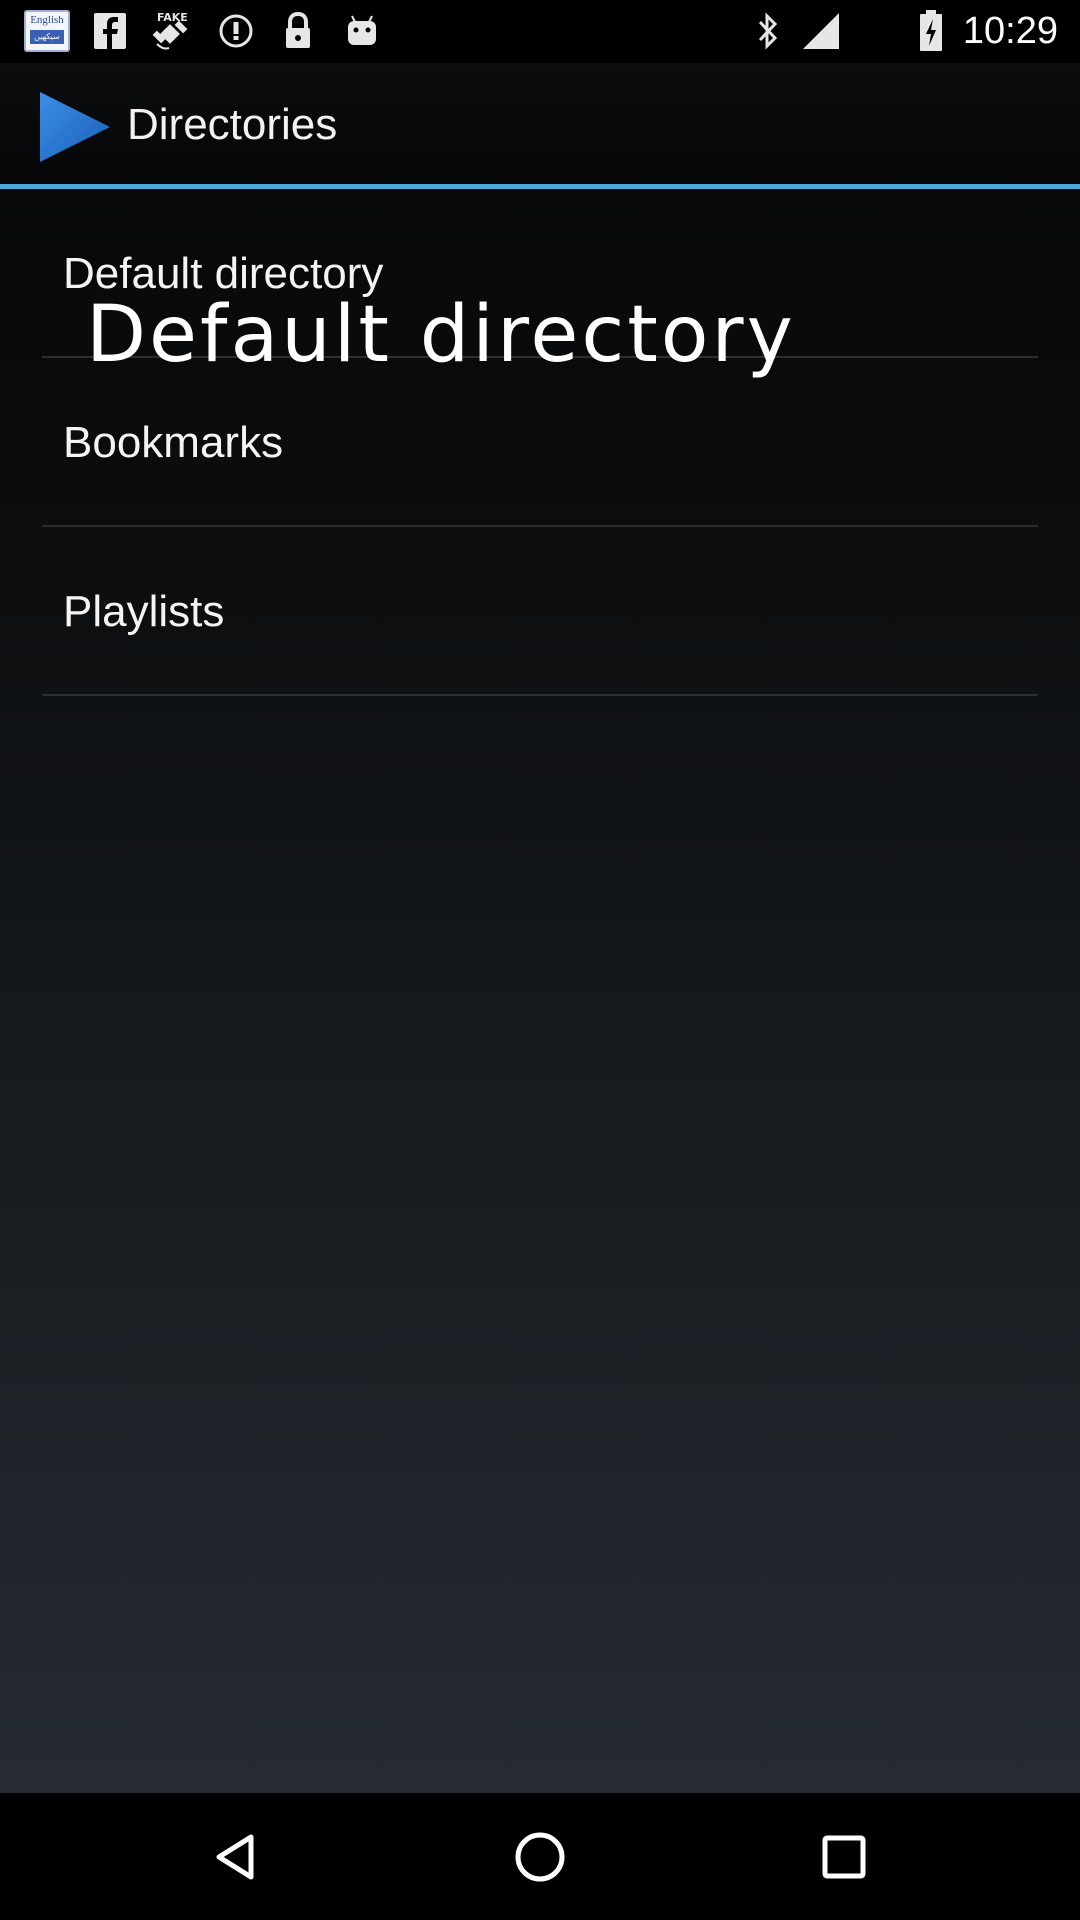  What do you see at coordinates (844, 1857) in the screenshot?
I see `recents-icon` at bounding box center [844, 1857].